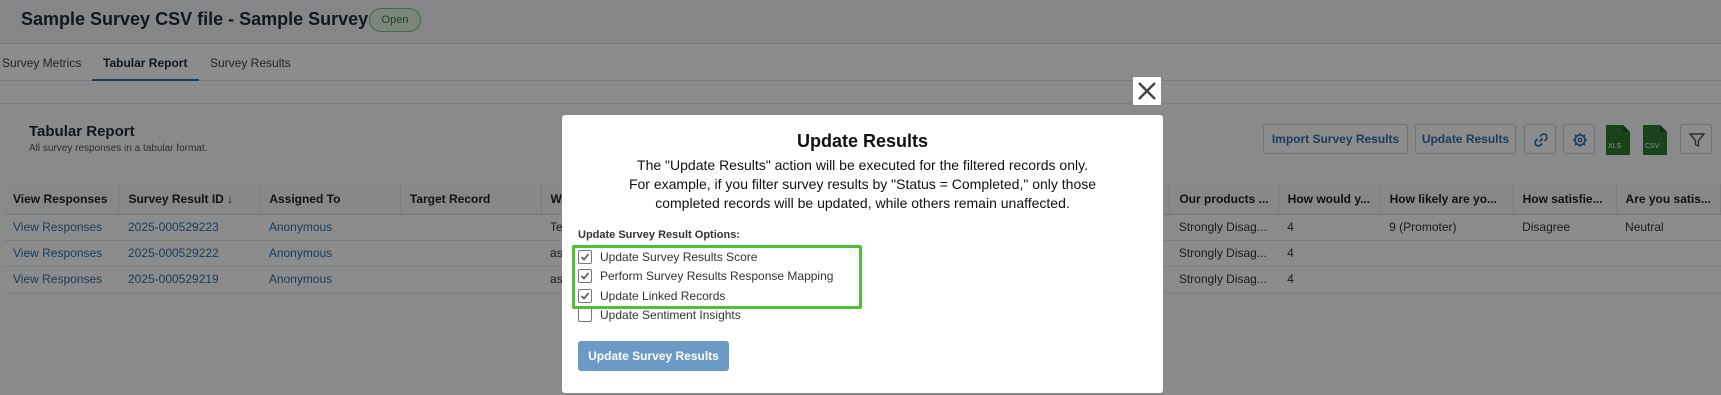  I want to click on modal-close-button, so click(1147, 91).